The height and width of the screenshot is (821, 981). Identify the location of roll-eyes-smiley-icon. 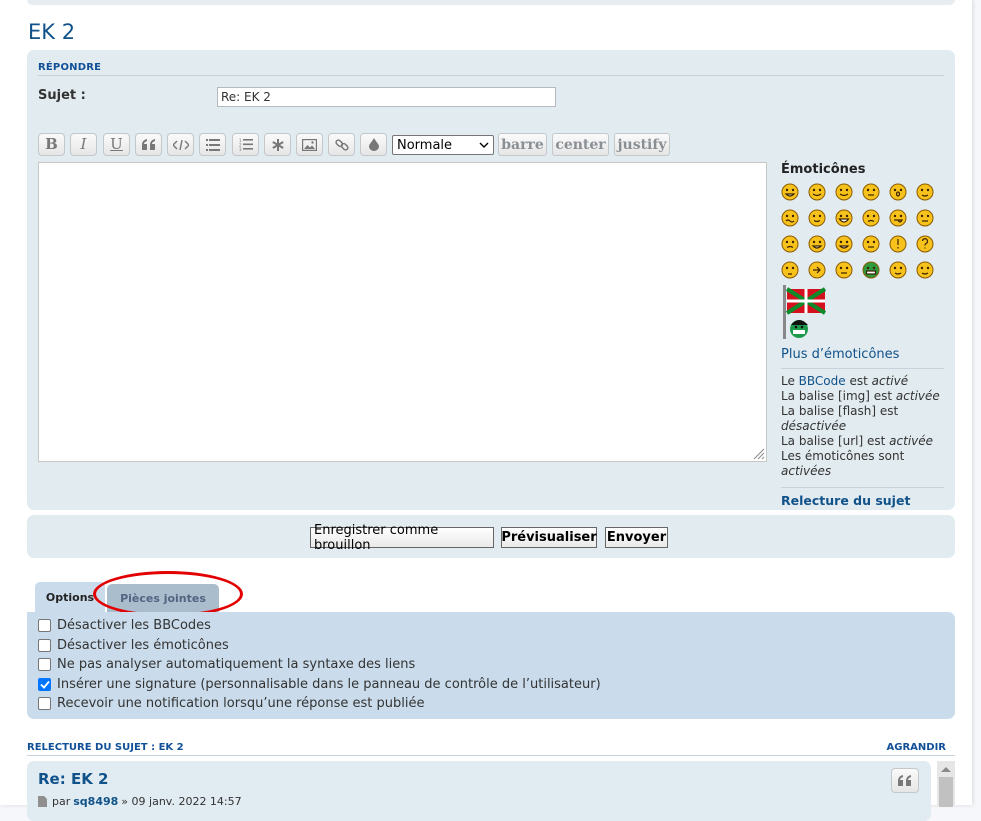
(871, 244).